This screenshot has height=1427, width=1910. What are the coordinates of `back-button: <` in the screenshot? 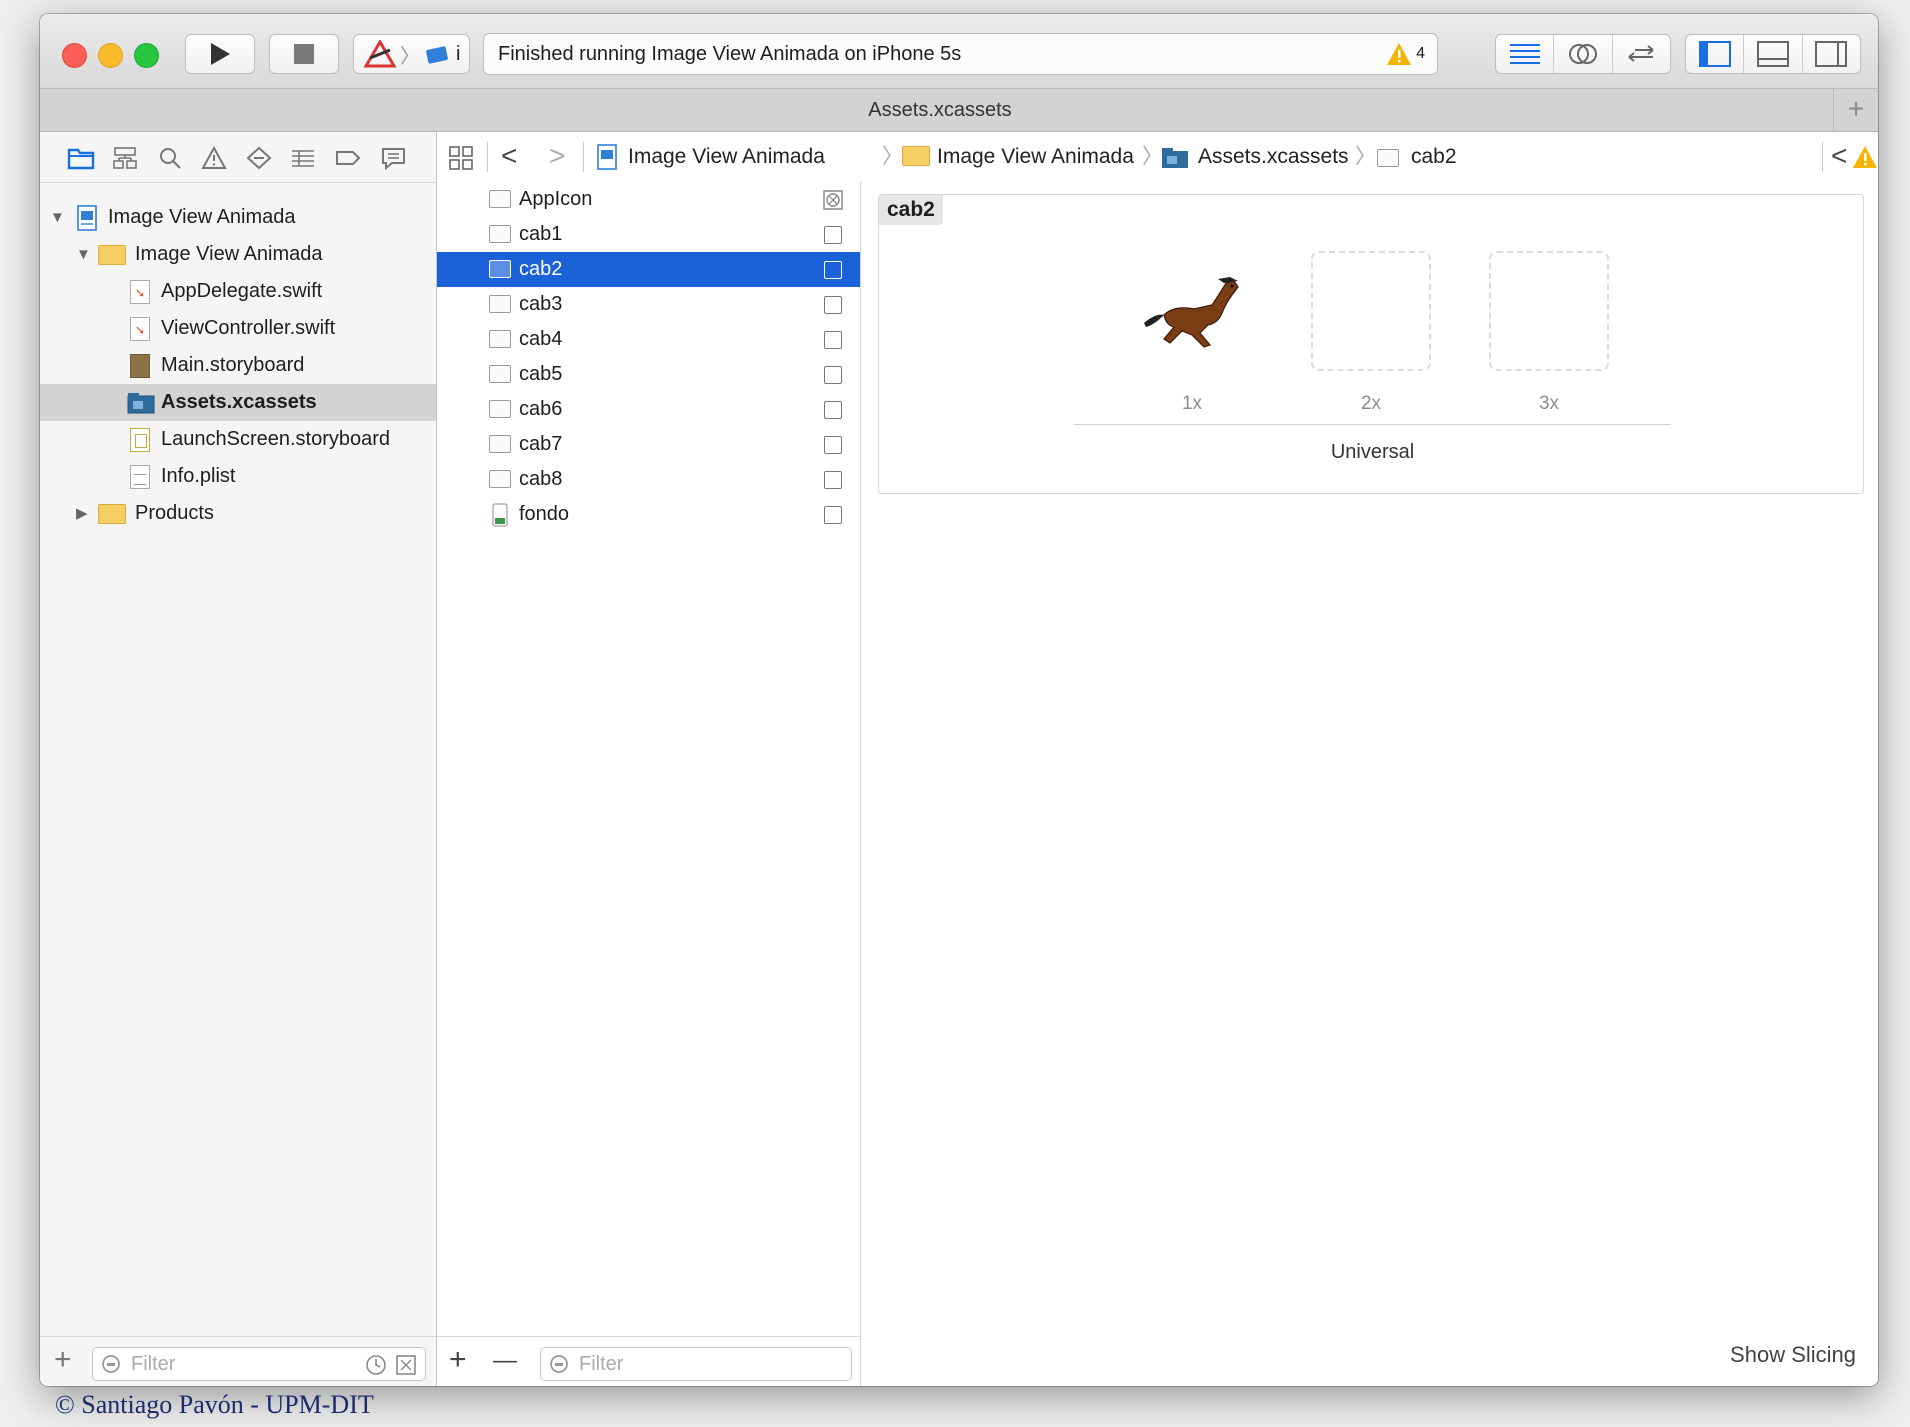 It's located at (509, 156).